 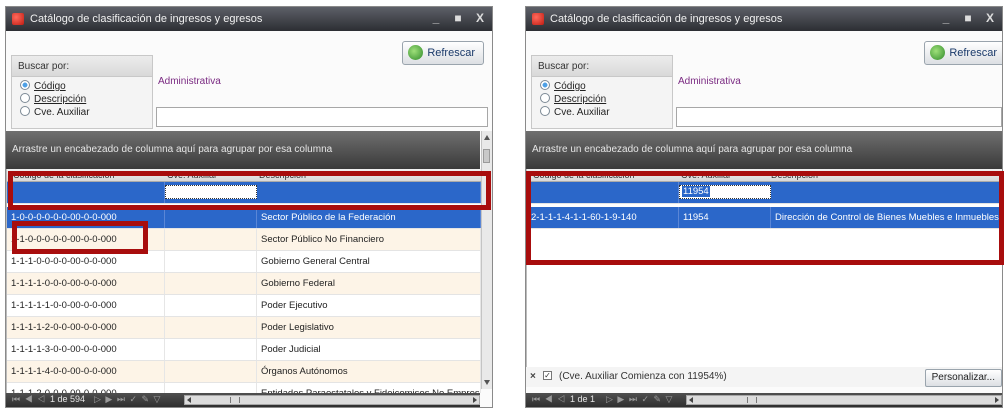 What do you see at coordinates (211, 192) in the screenshot?
I see `filter-input-cve-auxiliar` at bounding box center [211, 192].